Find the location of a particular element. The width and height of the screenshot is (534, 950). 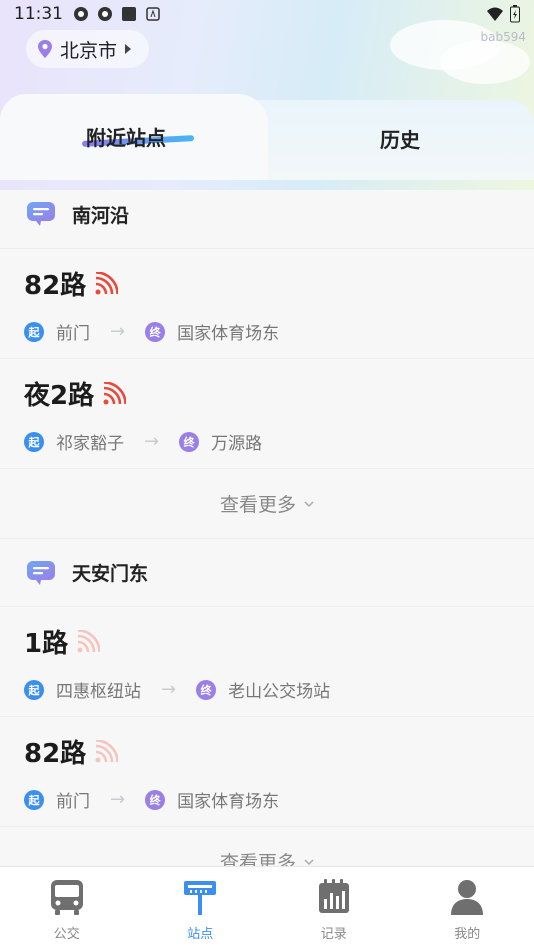

bottom-navigation: 公交 站点 记录 我的 is located at coordinates (267, 908).